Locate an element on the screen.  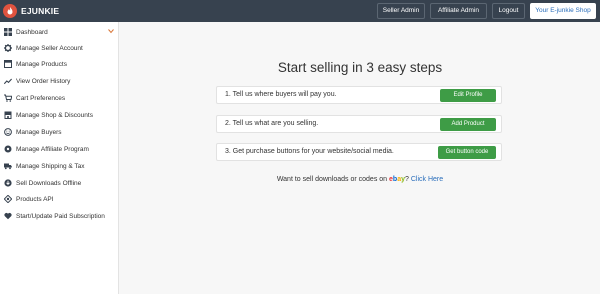
sidebar-item-cart-preferences: Cart Preferences is located at coordinates (59, 98).